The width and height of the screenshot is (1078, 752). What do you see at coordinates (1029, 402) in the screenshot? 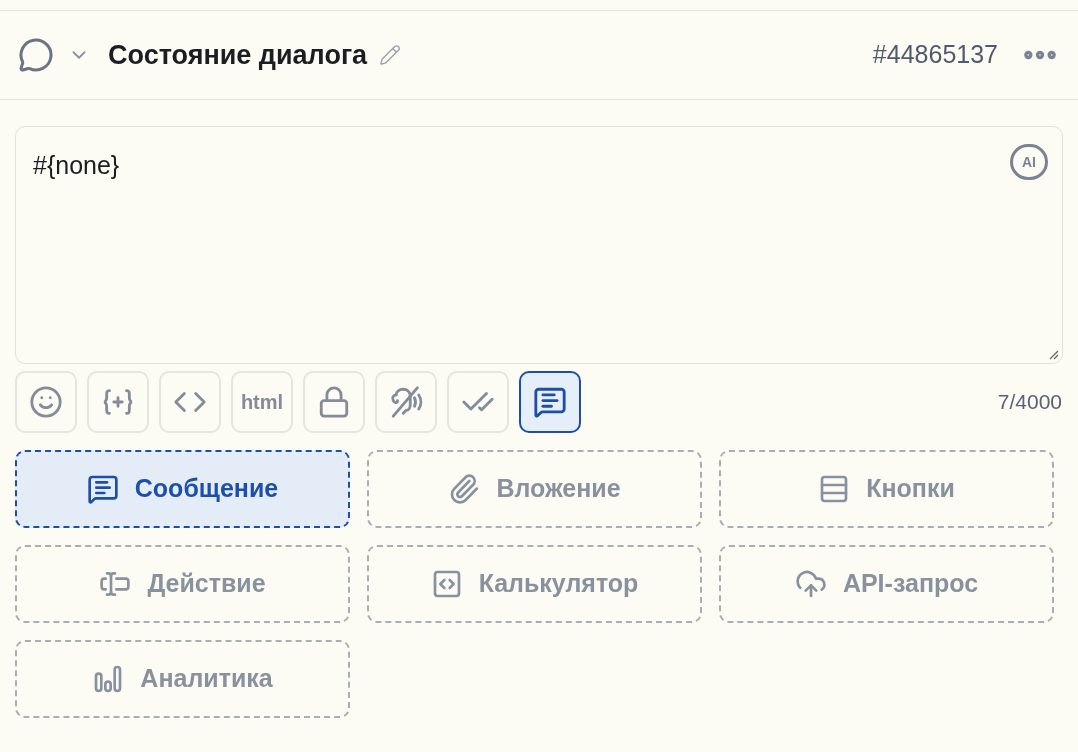
I see `character-counter: 7/4000` at bounding box center [1029, 402].